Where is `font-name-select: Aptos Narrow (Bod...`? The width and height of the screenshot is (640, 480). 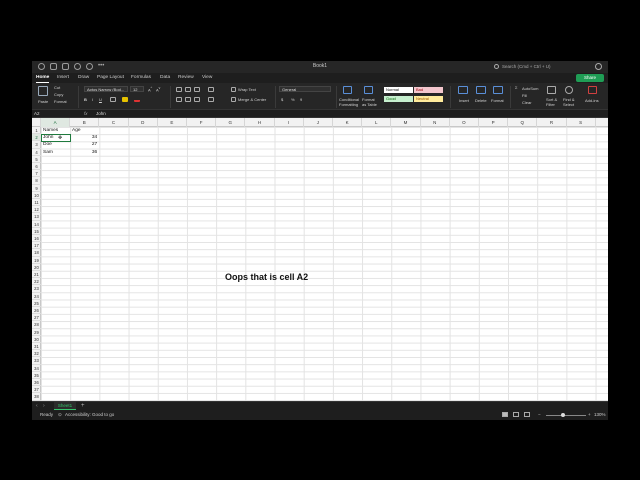
font-name-select: Aptos Narrow (Bod... is located at coordinates (106, 89).